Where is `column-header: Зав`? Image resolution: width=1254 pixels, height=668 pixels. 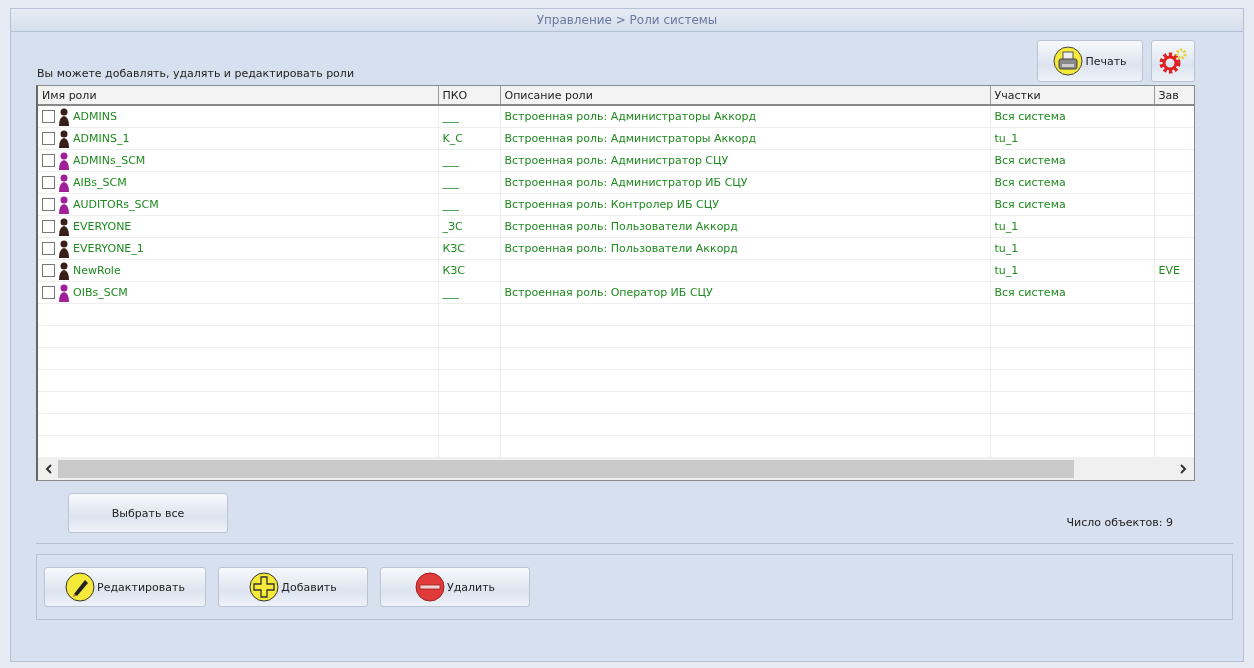
column-header: Зав is located at coordinates (1174, 95).